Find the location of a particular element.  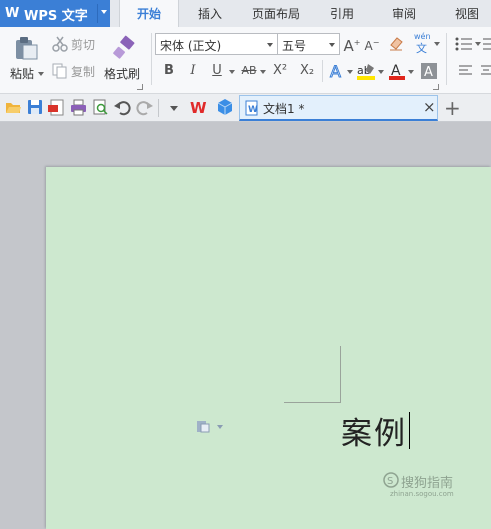

save-icon is located at coordinates (35, 107).